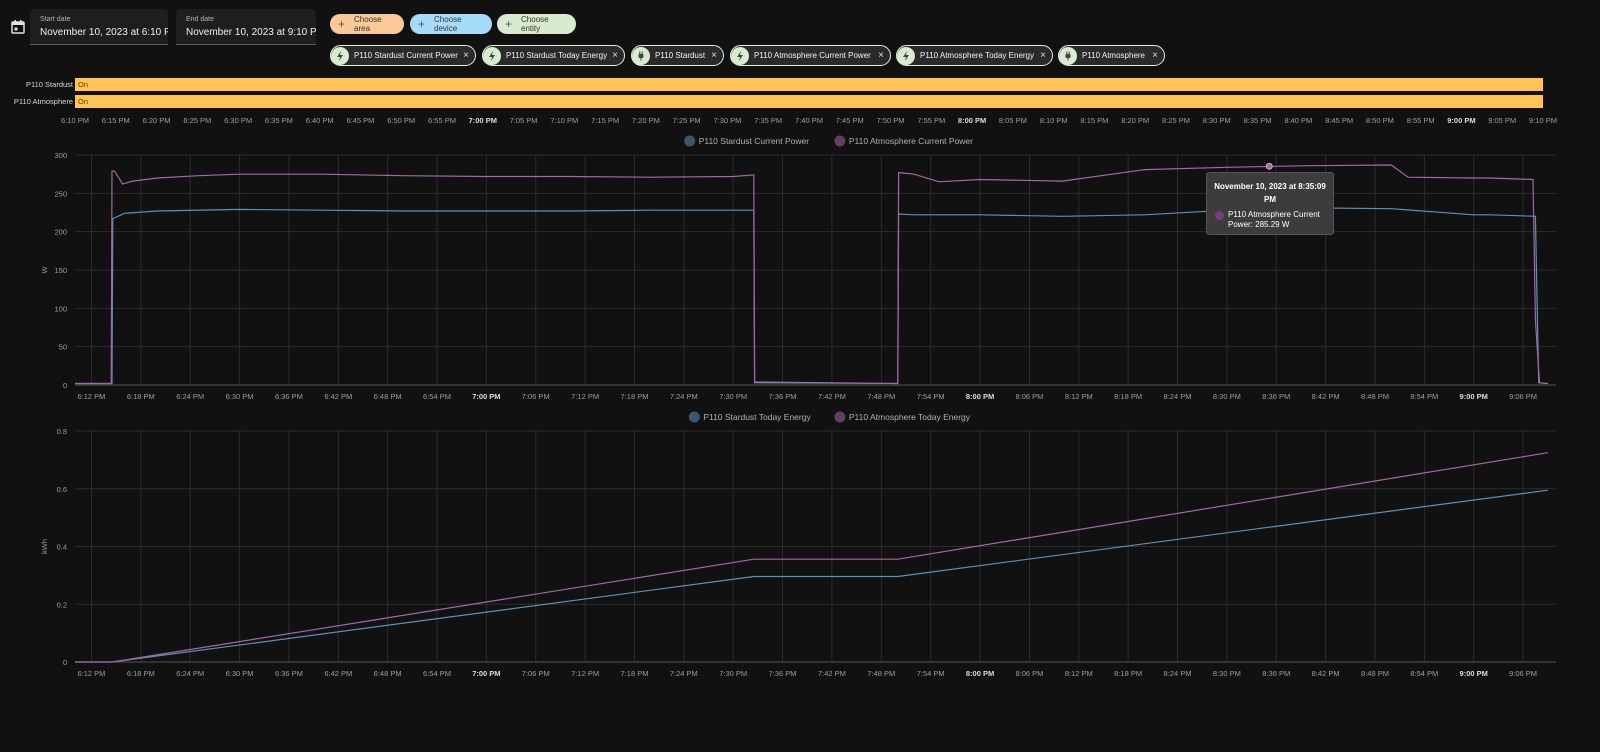 The width and height of the screenshot is (1600, 752). I want to click on timeline-tick-label: 7:30 PM, so click(727, 120).